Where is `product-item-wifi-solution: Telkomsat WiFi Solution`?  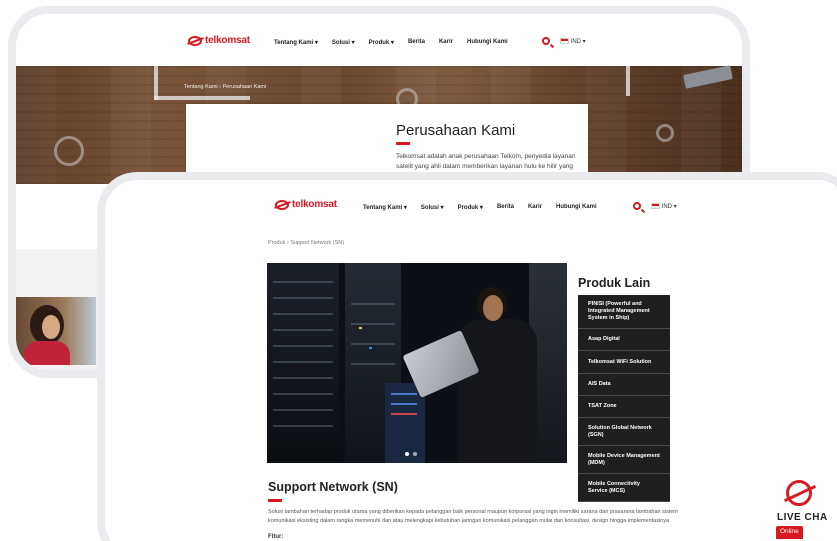 product-item-wifi-solution: Telkomsat WiFi Solution is located at coordinates (624, 362).